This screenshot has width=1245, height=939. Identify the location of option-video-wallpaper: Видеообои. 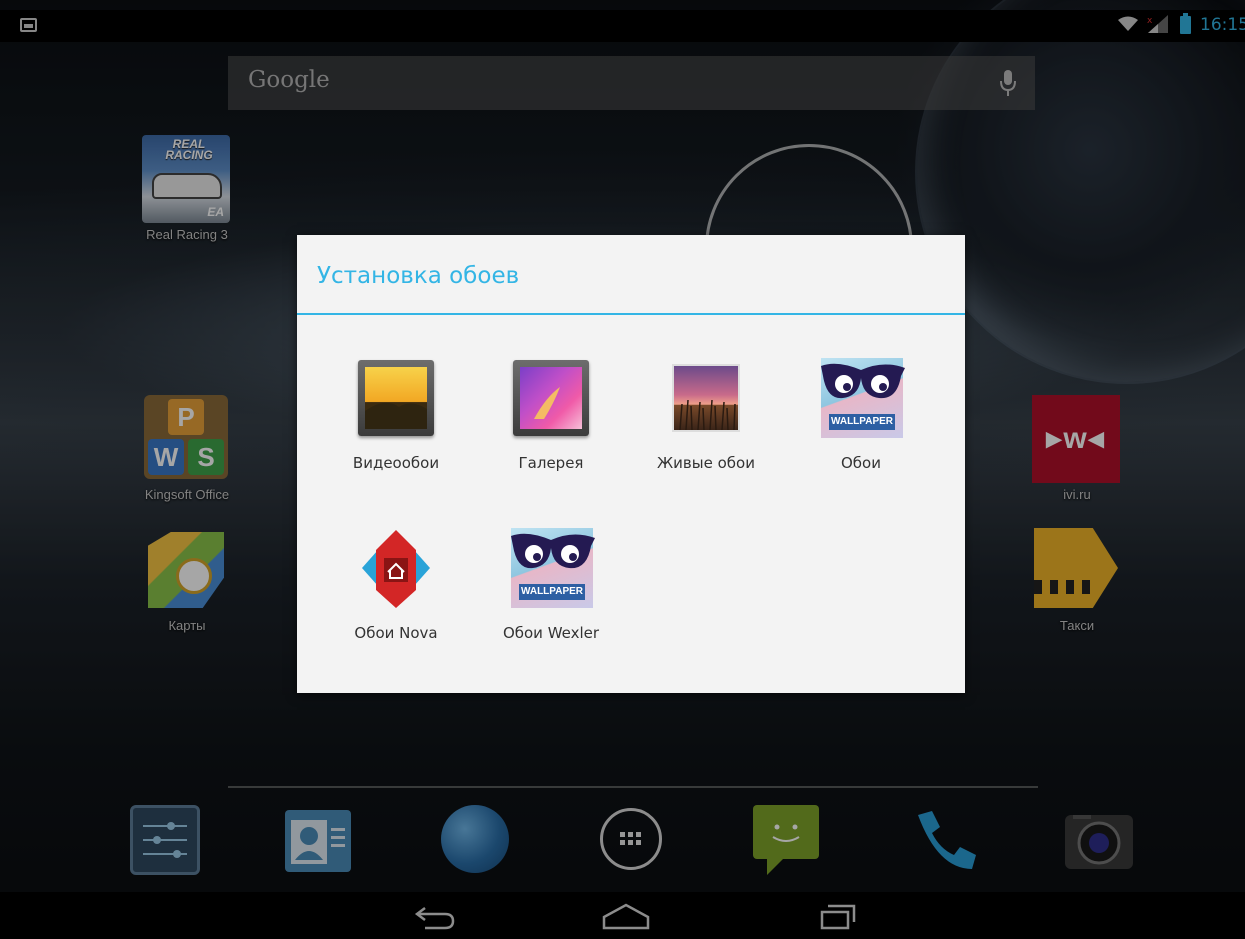
(394, 433).